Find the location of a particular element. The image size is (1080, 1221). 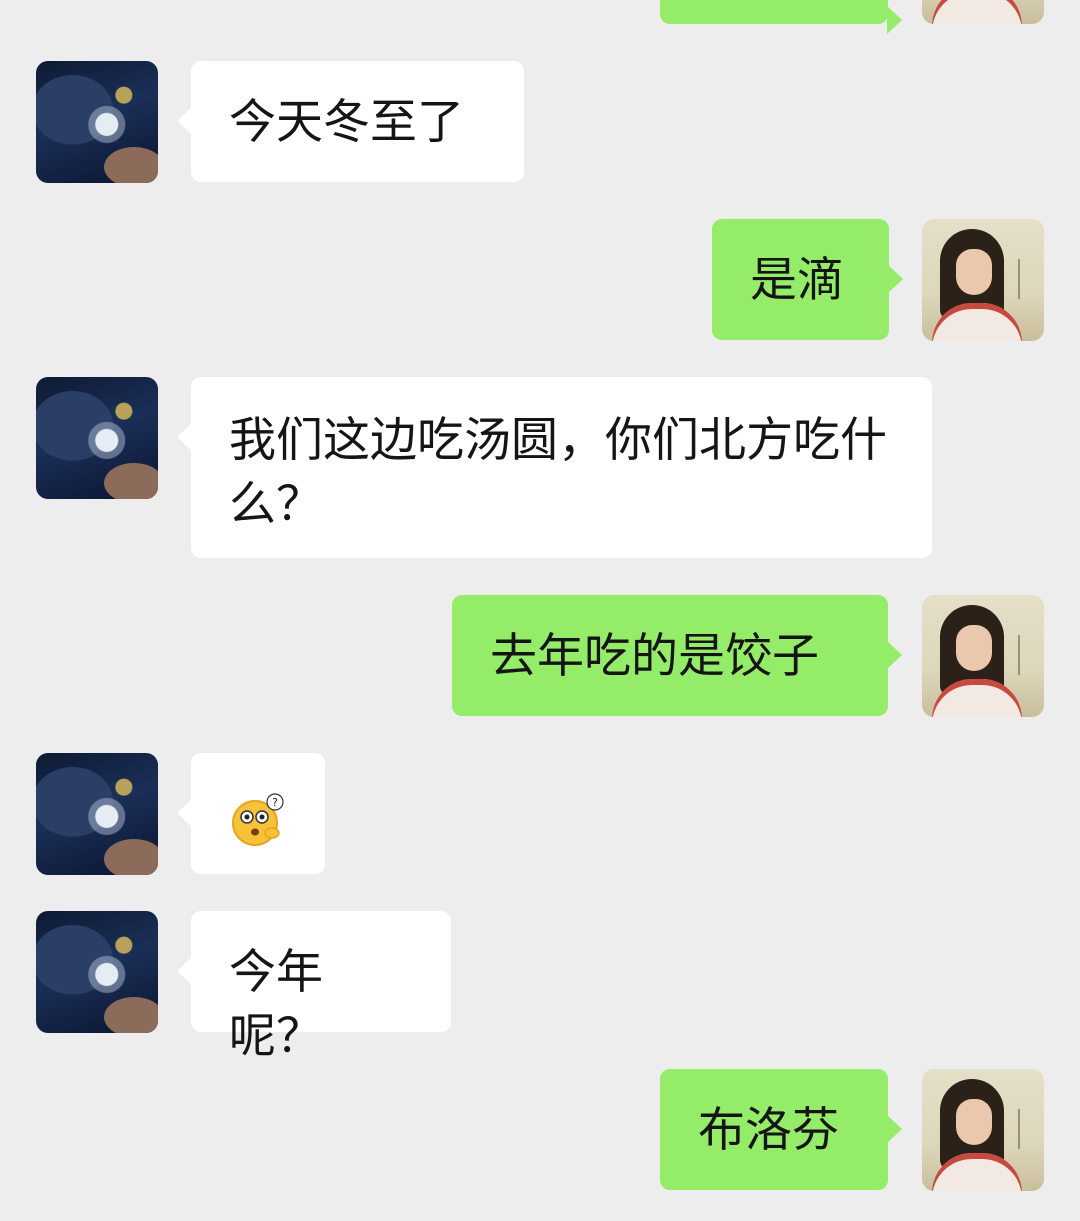

message-bubble-incoming: ? is located at coordinates (251, 813).